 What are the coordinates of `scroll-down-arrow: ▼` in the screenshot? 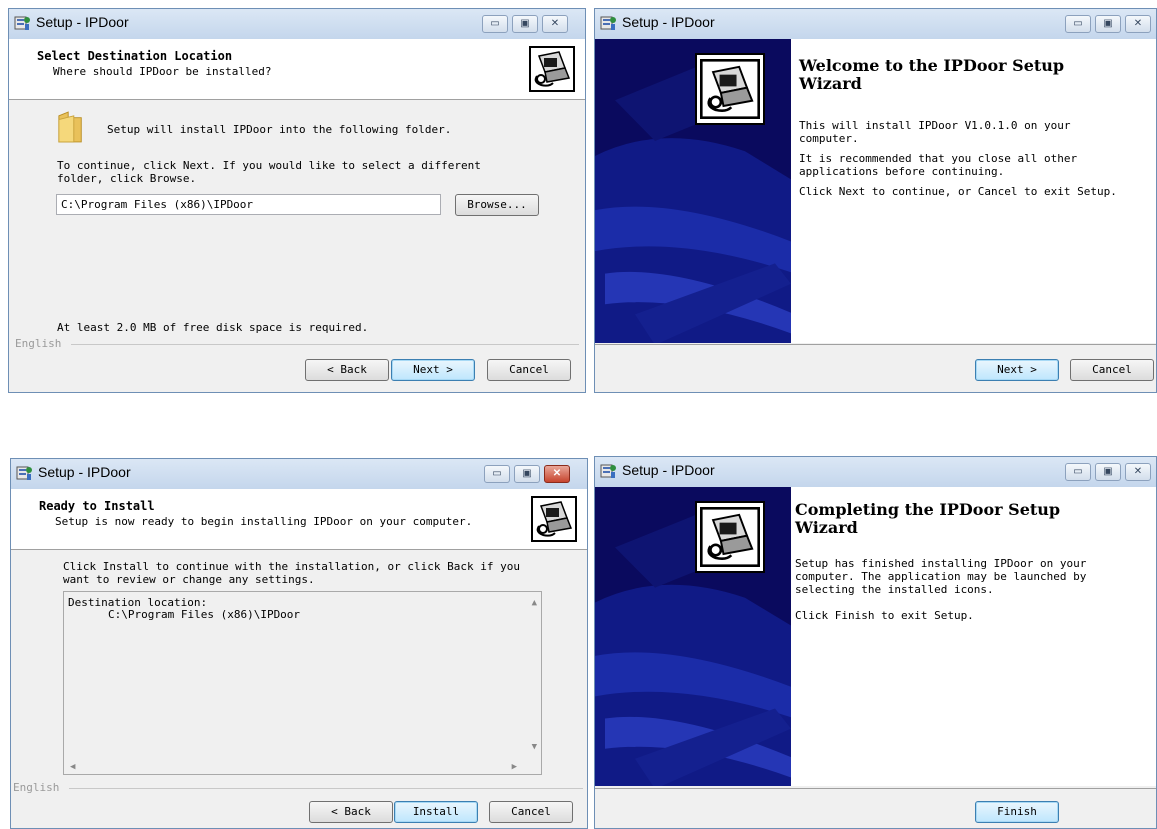 It's located at (534, 747).